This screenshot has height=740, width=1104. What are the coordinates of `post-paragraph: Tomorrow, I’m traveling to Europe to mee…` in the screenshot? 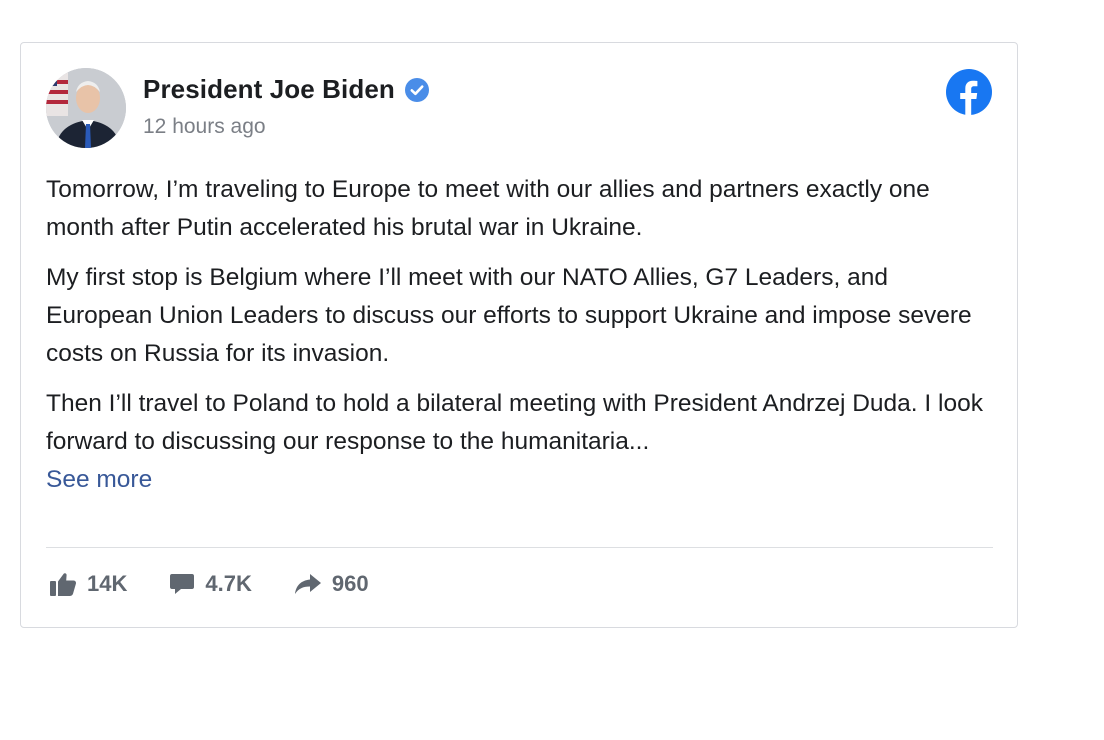 It's located at (488, 208).